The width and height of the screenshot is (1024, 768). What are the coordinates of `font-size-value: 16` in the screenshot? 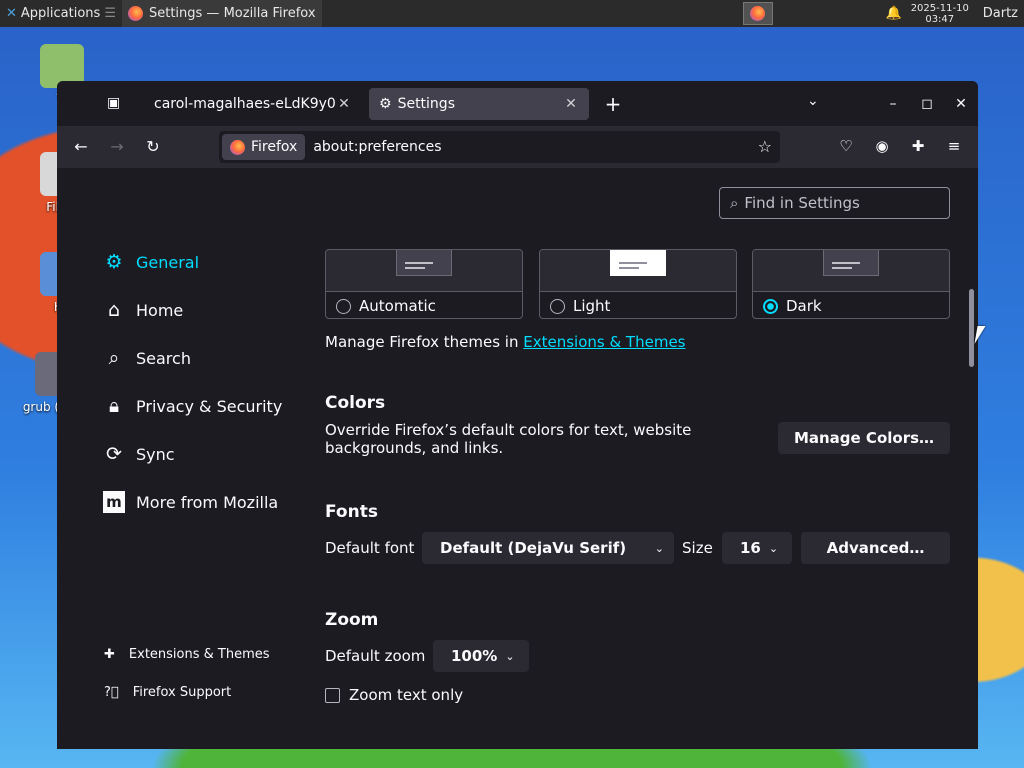 It's located at (750, 548).